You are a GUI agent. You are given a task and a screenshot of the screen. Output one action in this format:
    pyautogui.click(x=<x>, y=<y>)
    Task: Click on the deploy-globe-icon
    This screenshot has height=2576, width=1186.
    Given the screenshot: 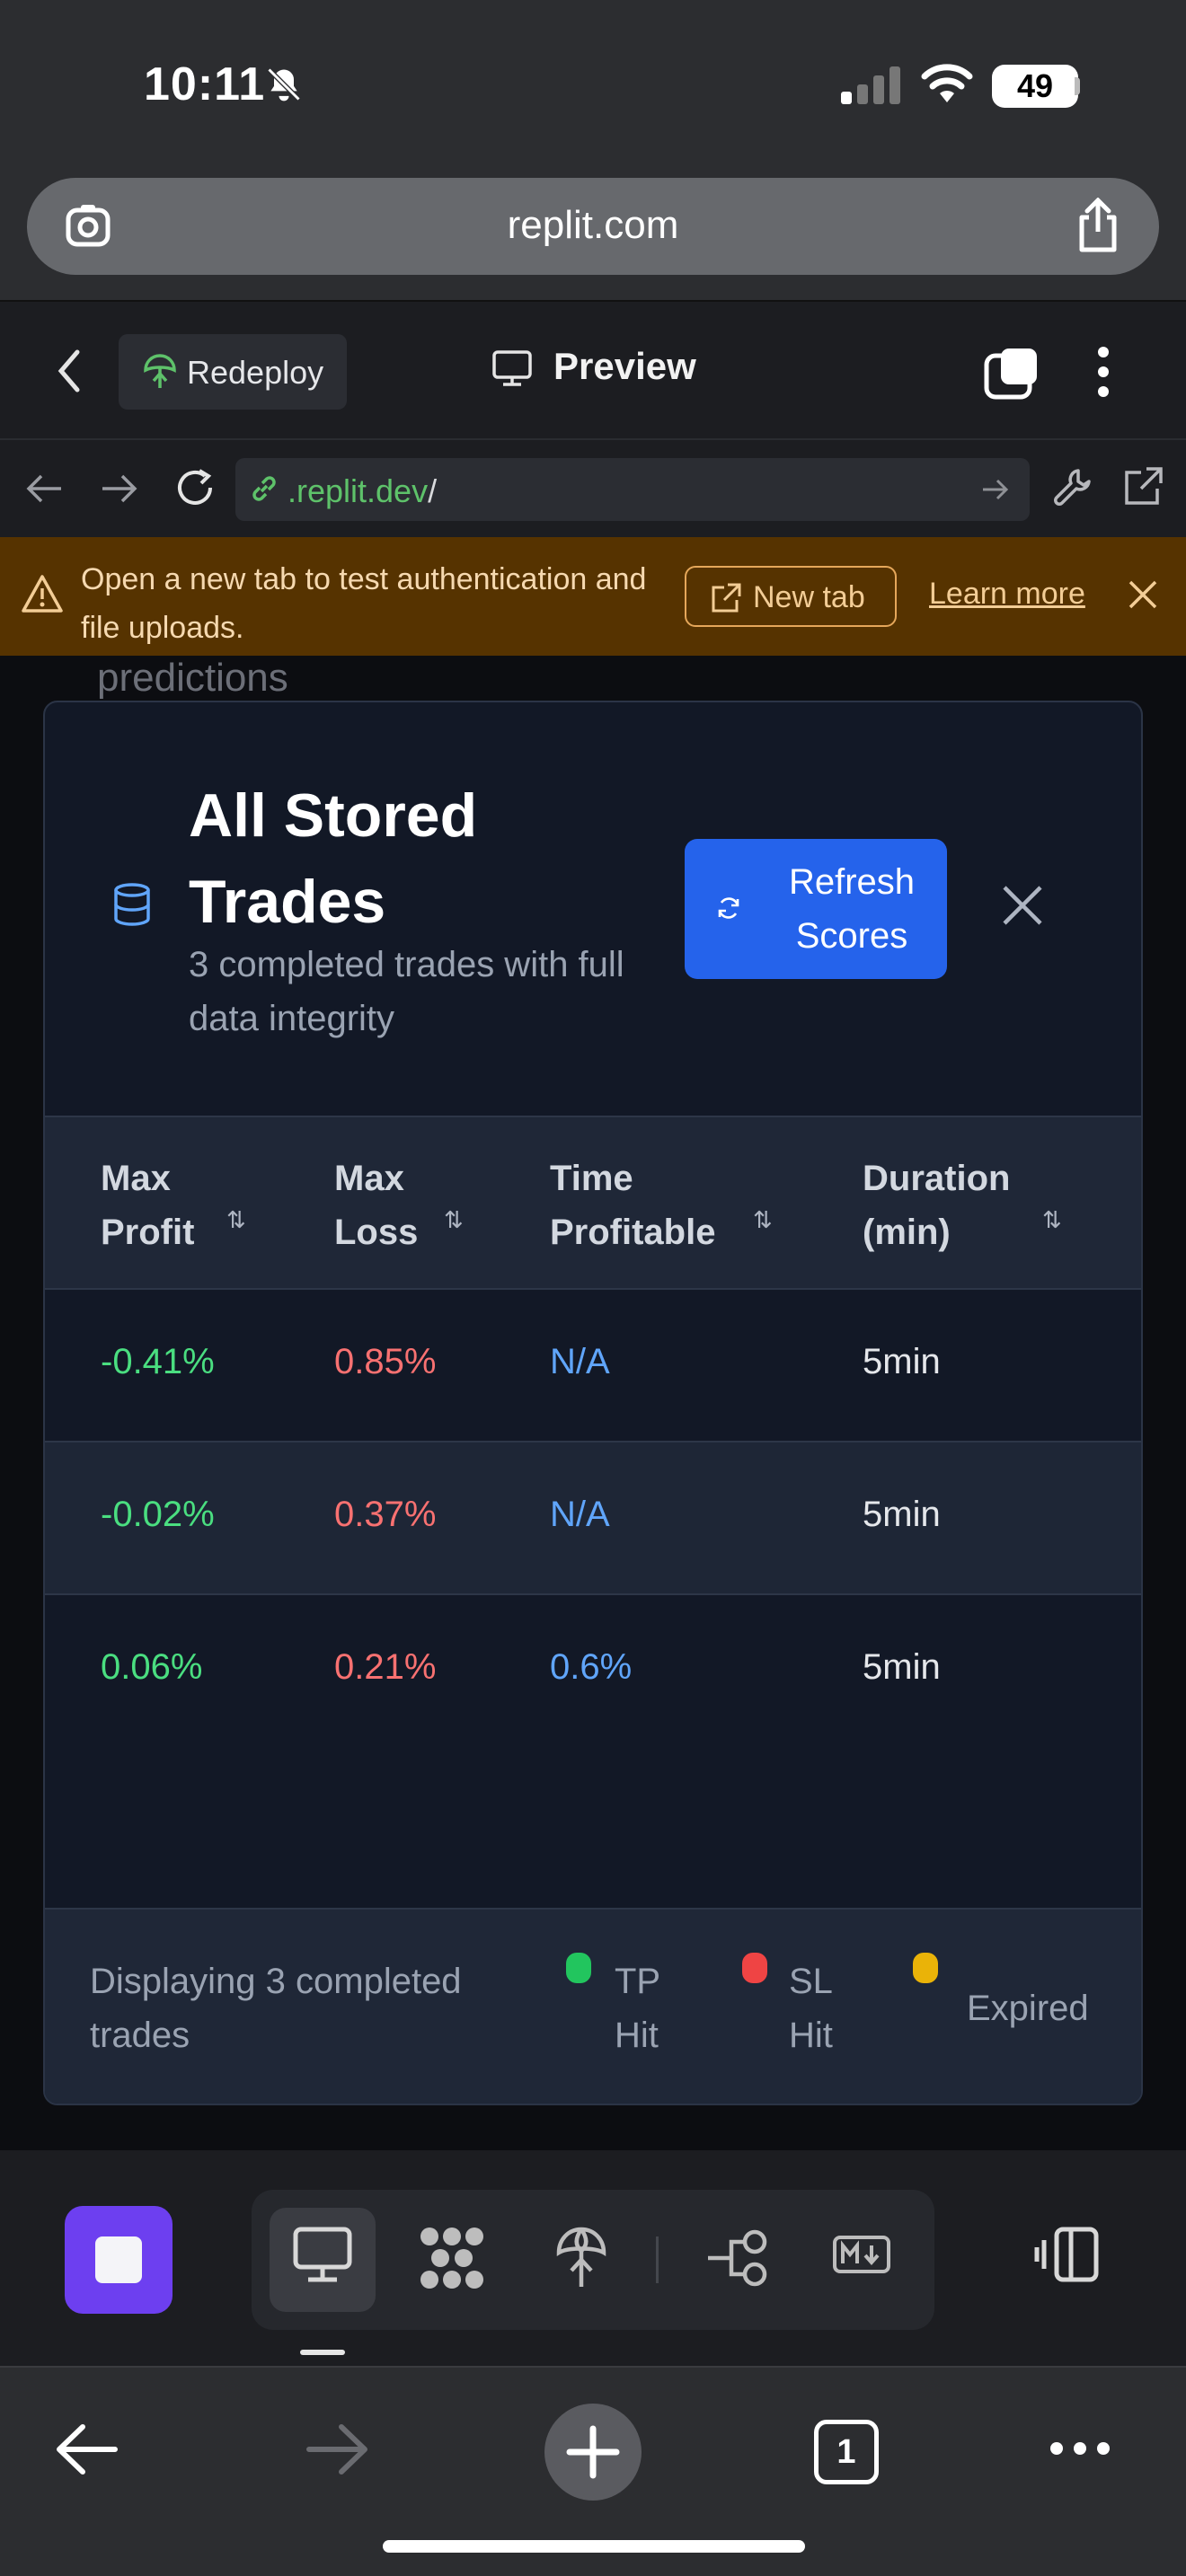 What is the action you would take?
    pyautogui.click(x=581, y=2258)
    